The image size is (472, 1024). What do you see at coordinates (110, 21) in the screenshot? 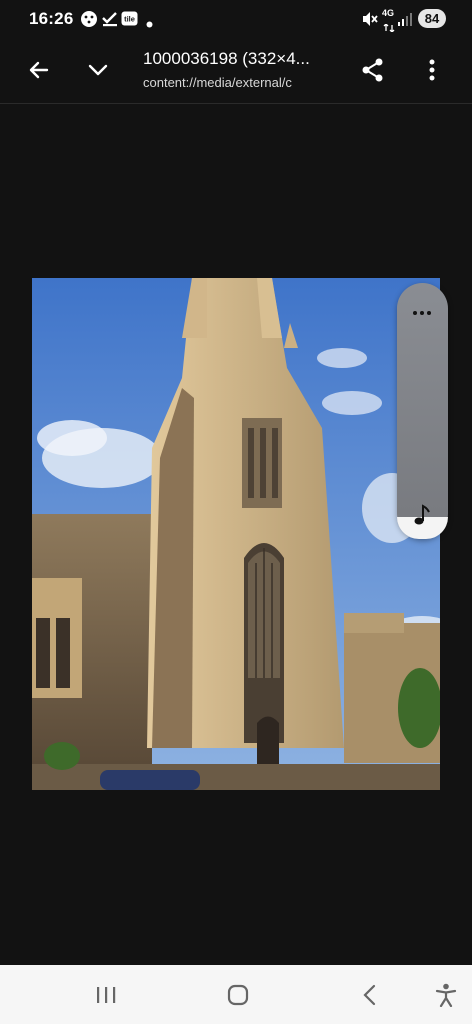
I see `check-icon` at bounding box center [110, 21].